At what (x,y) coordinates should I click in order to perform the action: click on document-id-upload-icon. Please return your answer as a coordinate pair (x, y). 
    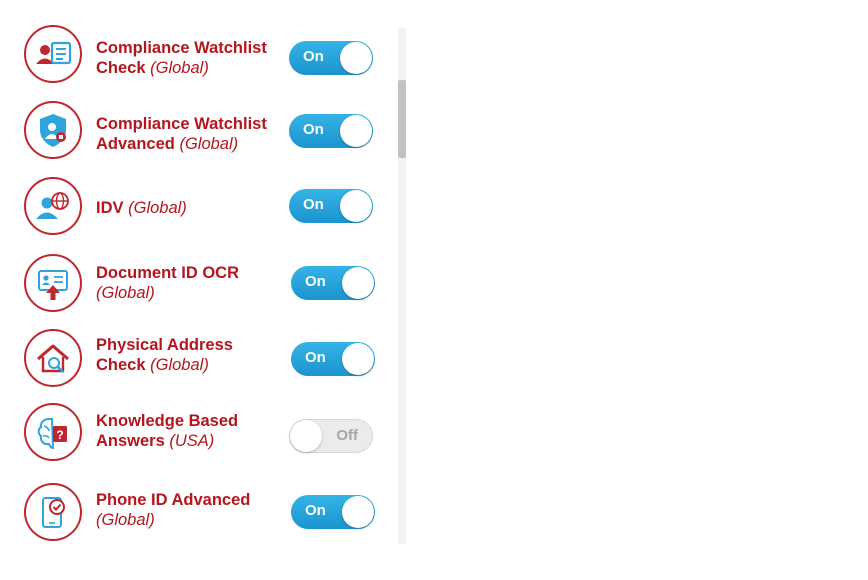
    Looking at the image, I should click on (53, 283).